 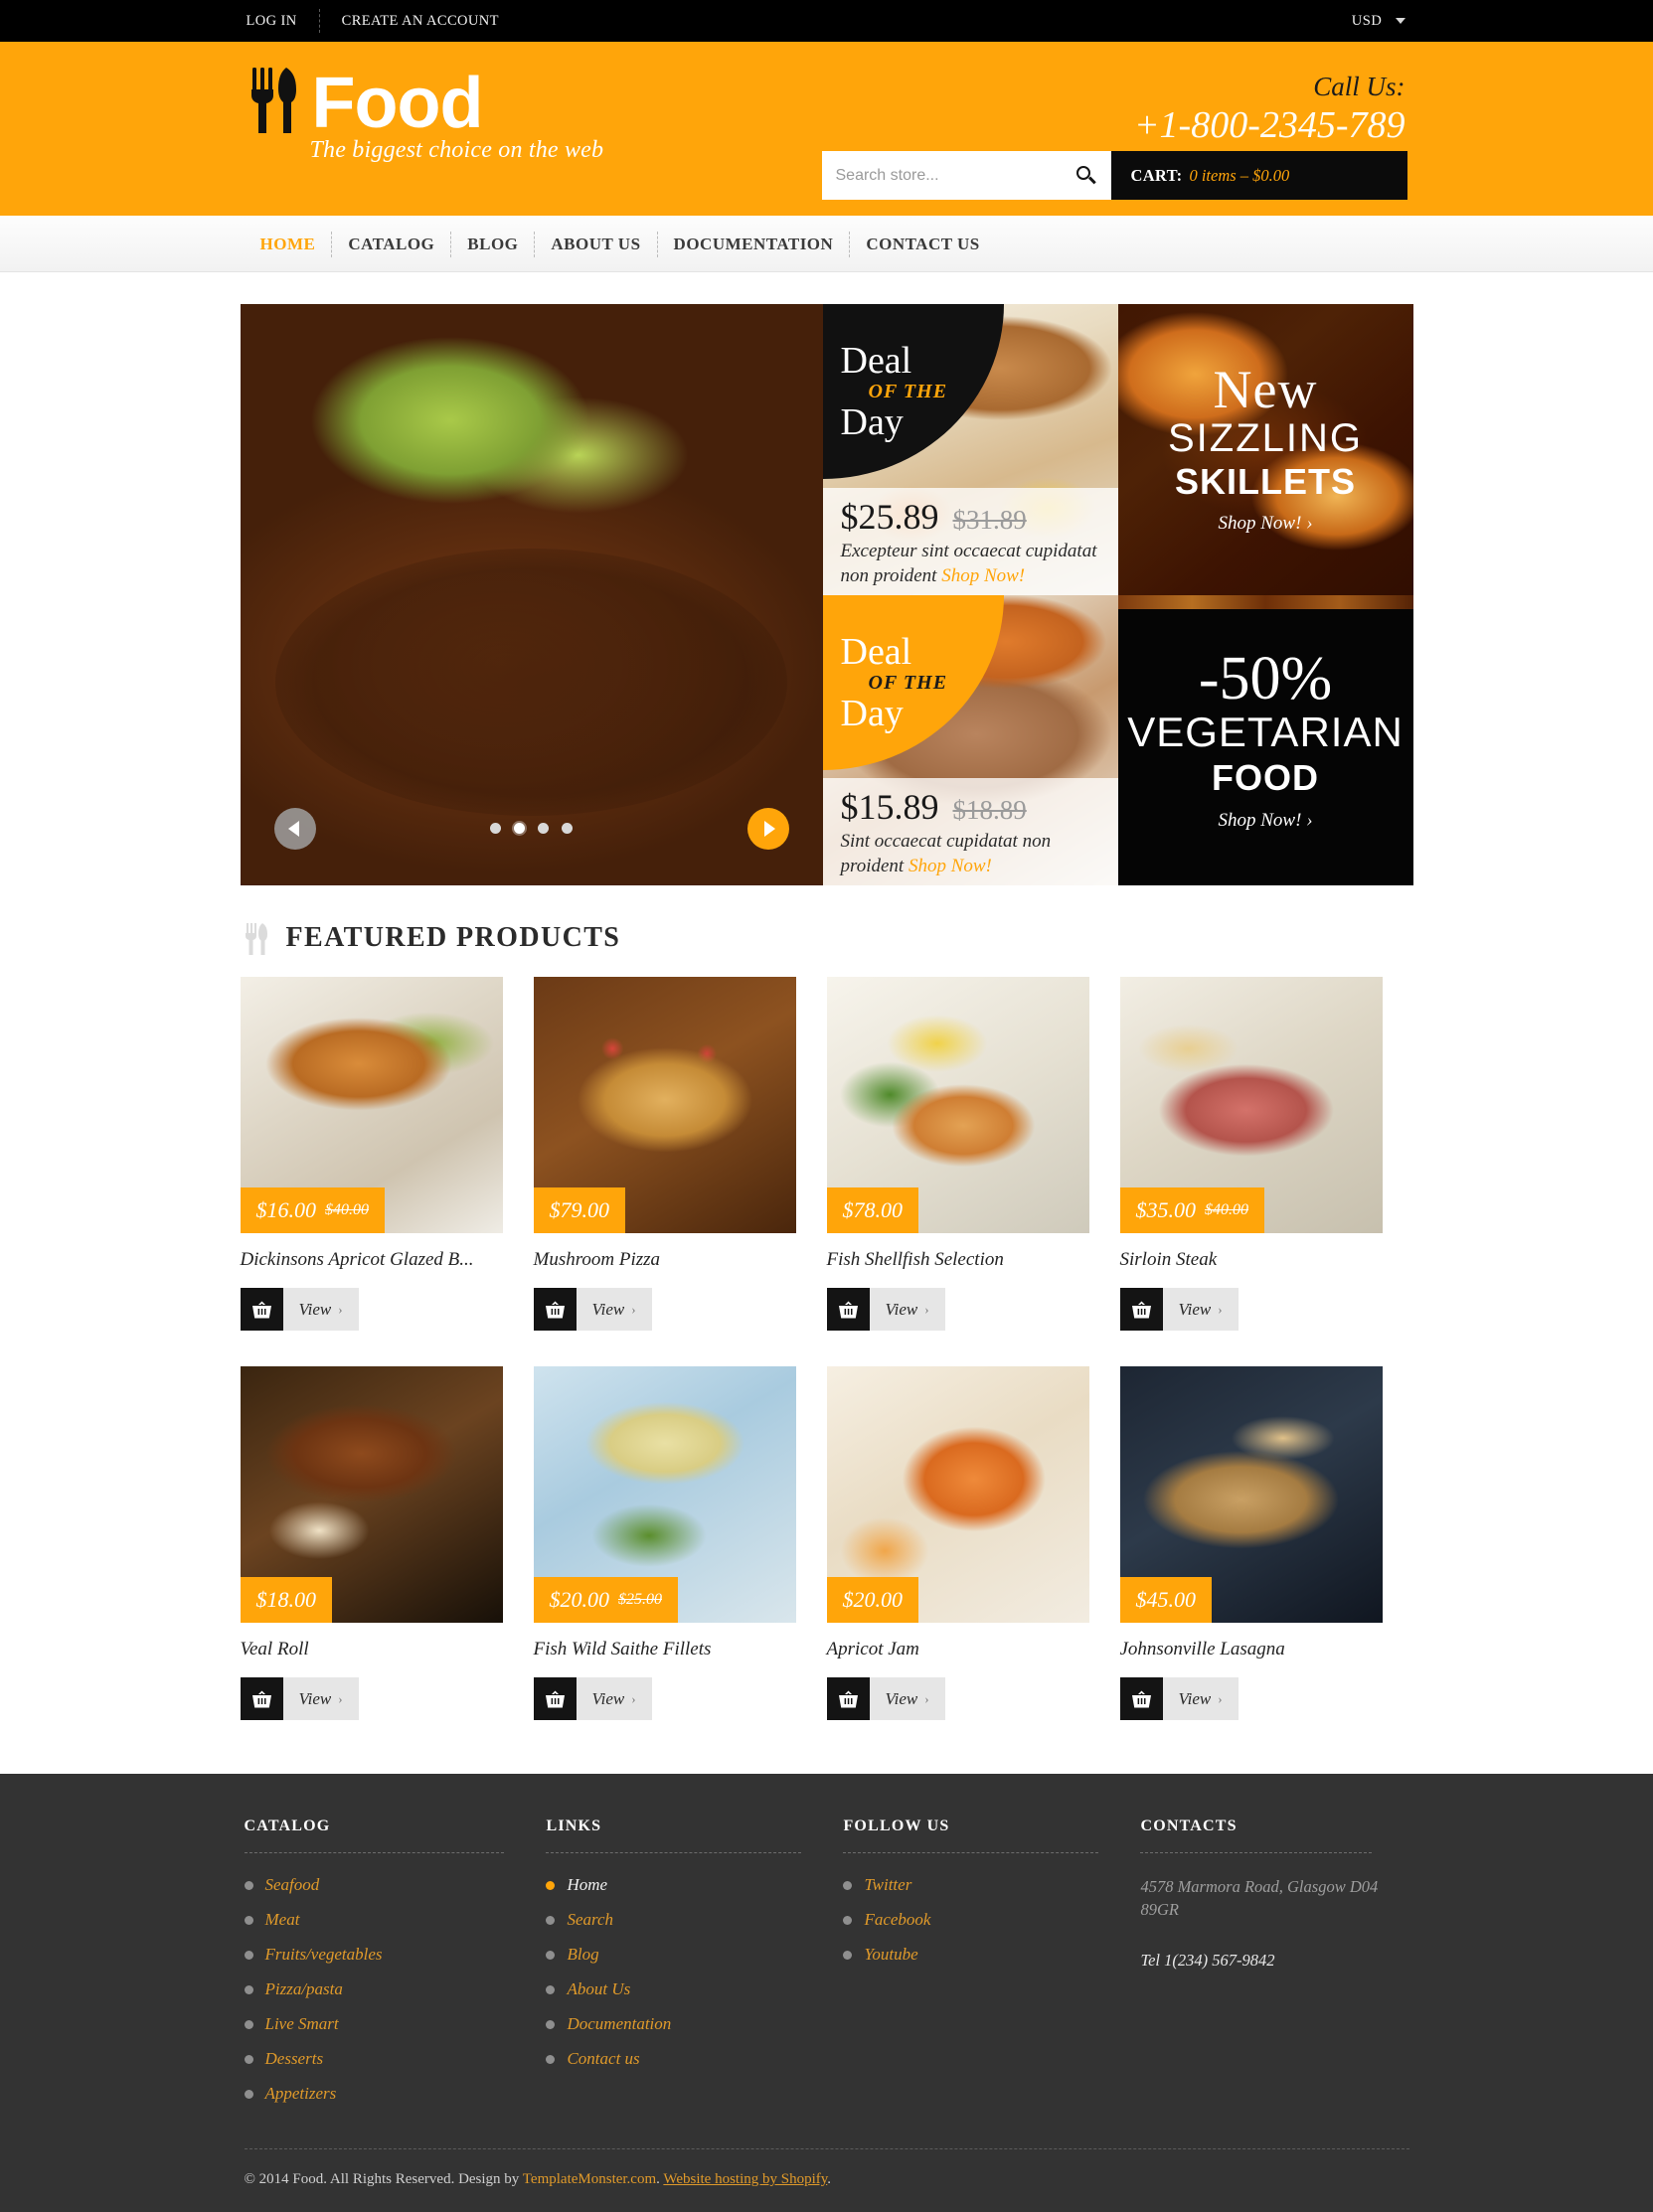 What do you see at coordinates (257, 938) in the screenshot?
I see `fork-knife-icon` at bounding box center [257, 938].